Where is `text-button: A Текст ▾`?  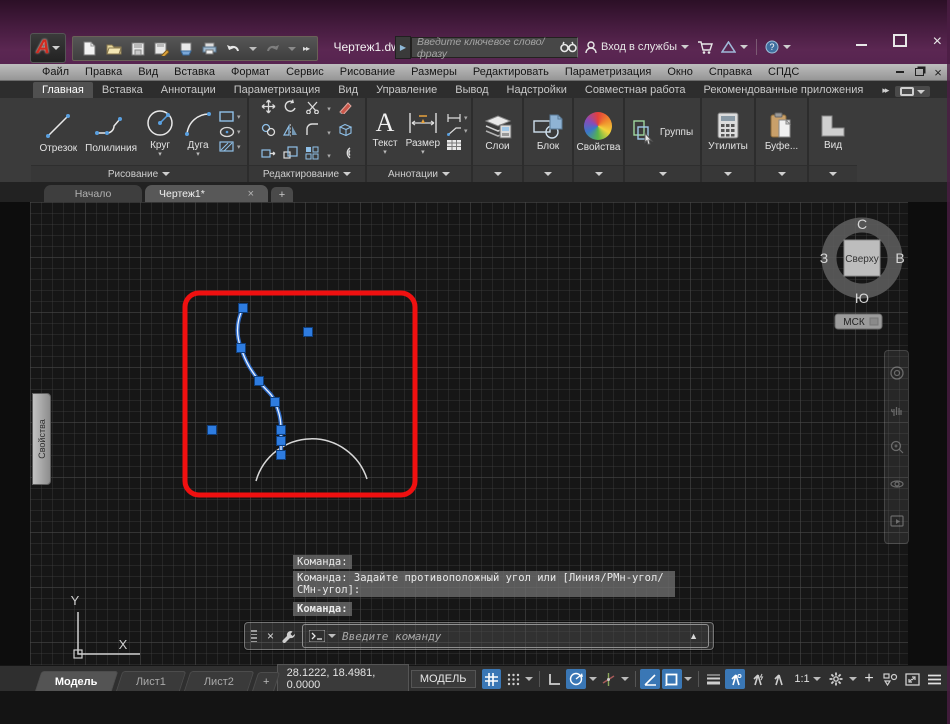 text-button: A Текст ▾ is located at coordinates (384, 132).